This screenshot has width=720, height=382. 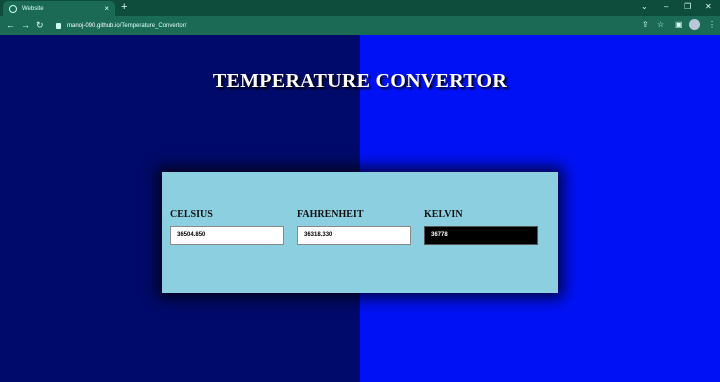 What do you see at coordinates (687, 7) in the screenshot?
I see `restore-icon: ❐` at bounding box center [687, 7].